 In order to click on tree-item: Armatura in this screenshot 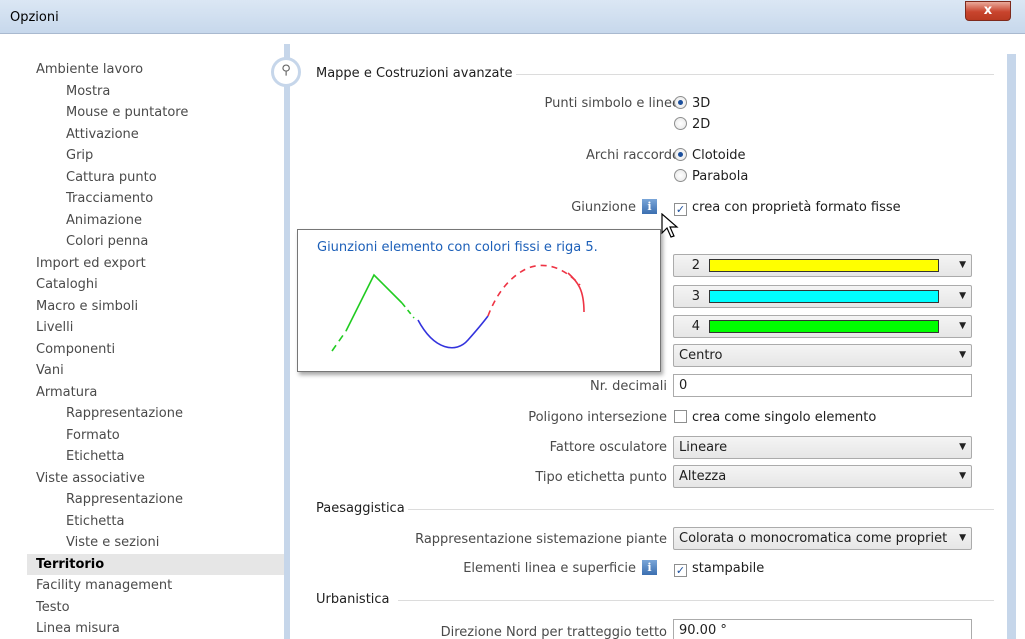, I will do `click(160, 393)`.